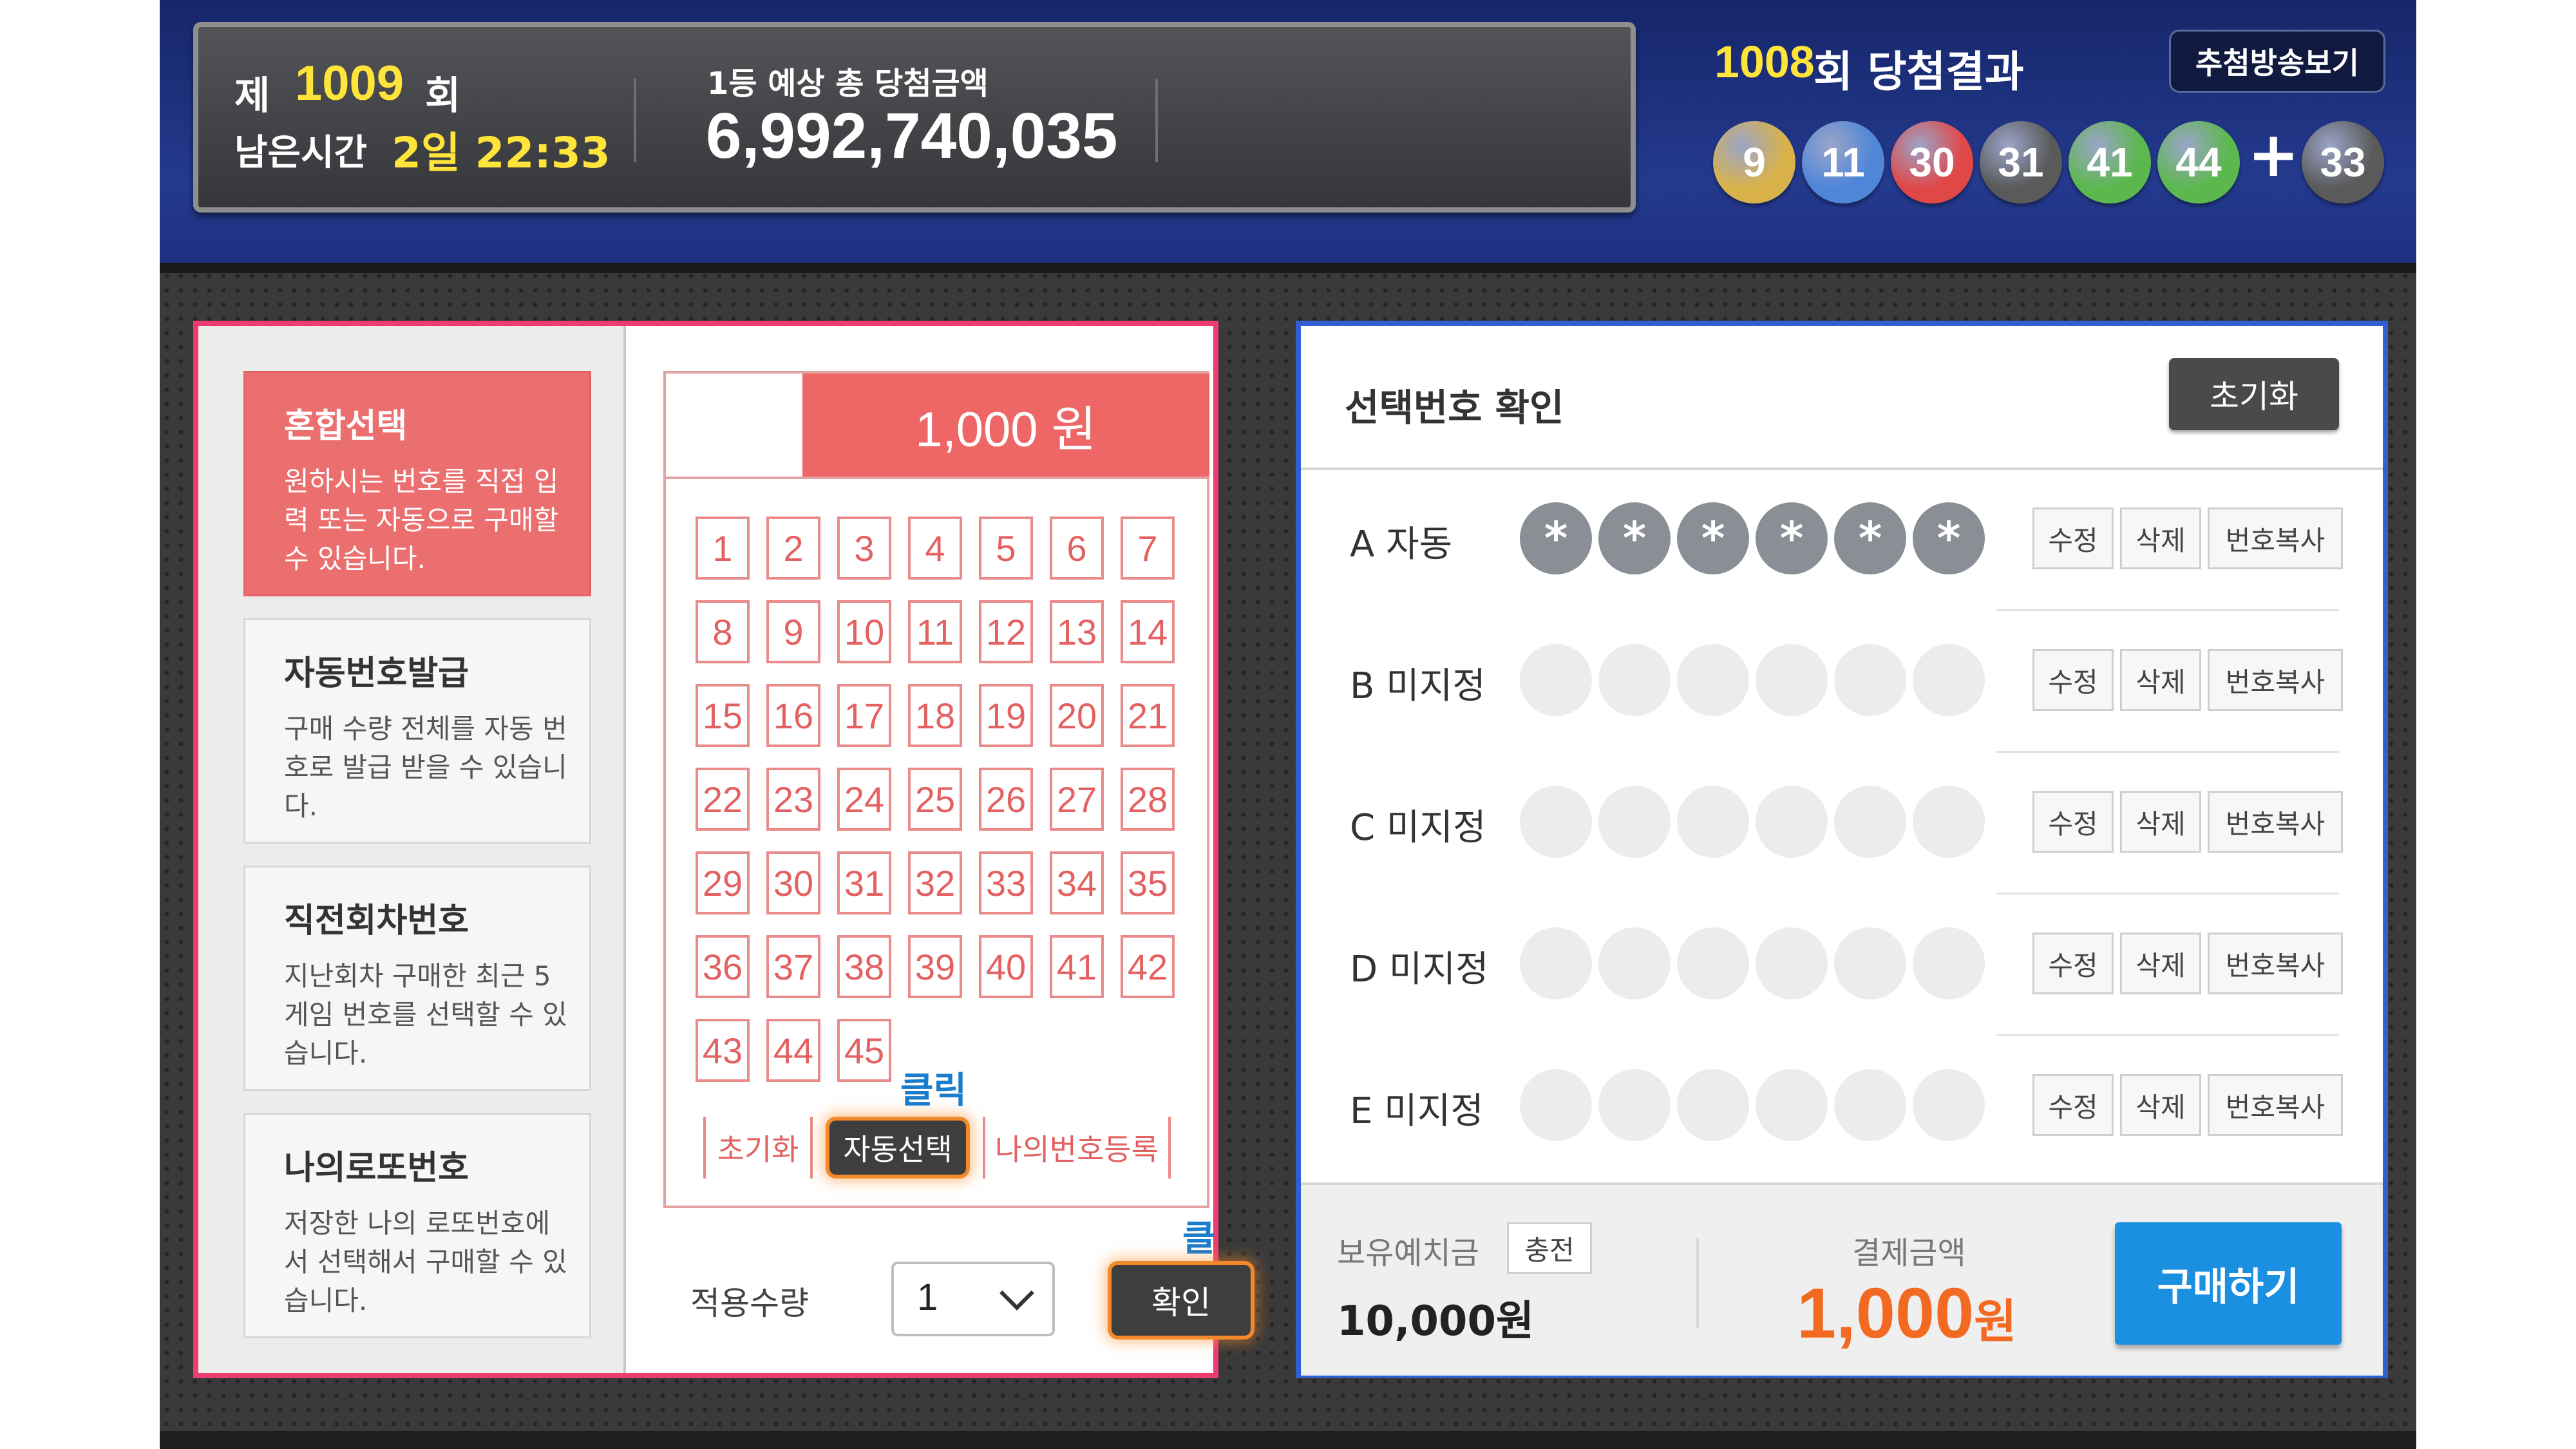  Describe the element at coordinates (1148, 967) in the screenshot. I see `number-cell: 42` at that location.